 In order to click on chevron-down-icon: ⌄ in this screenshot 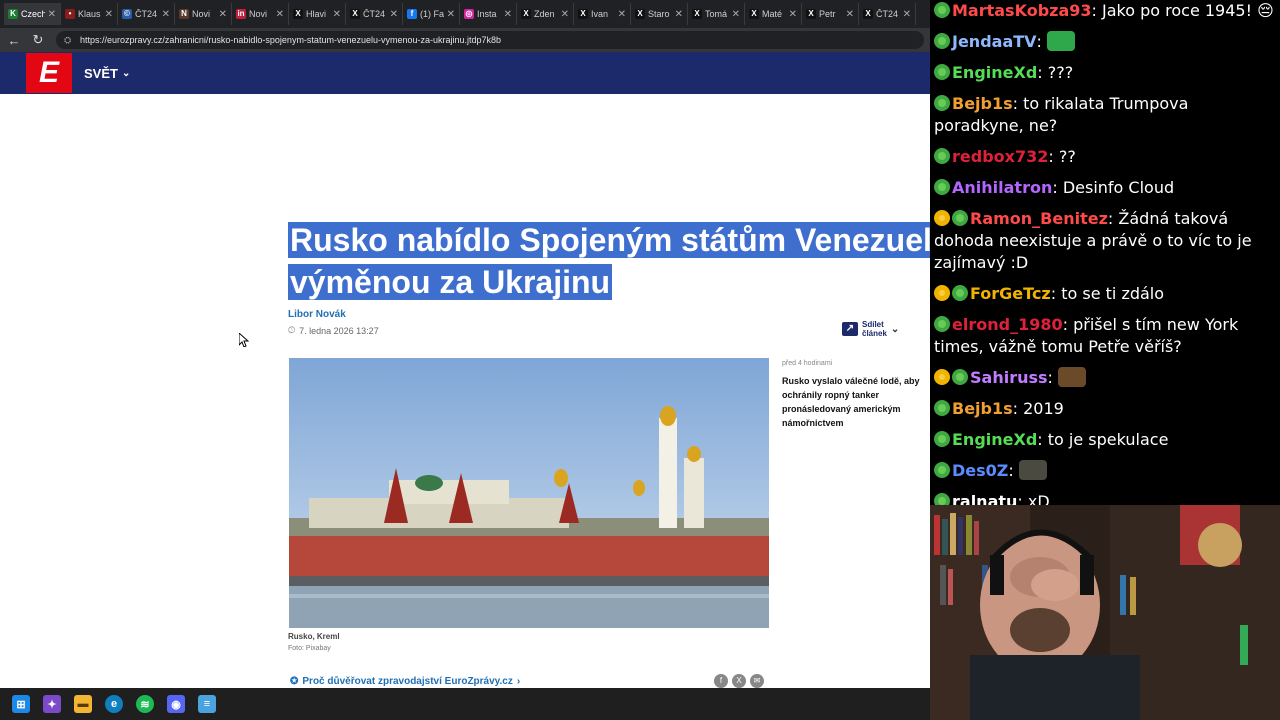, I will do `click(895, 329)`.